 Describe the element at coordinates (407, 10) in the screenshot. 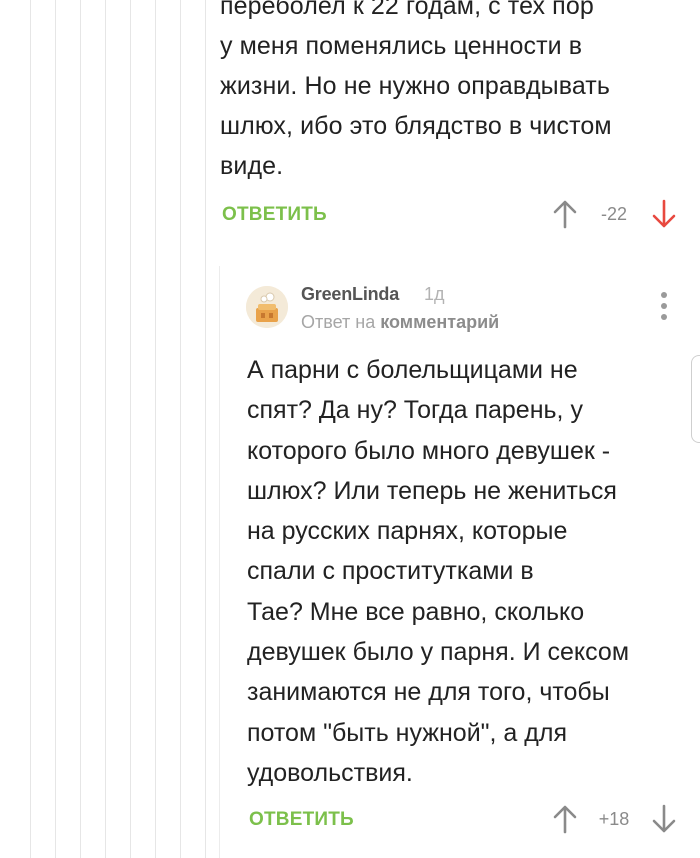

I see `comment-line: переболел к 22 годам, с тех пор` at that location.